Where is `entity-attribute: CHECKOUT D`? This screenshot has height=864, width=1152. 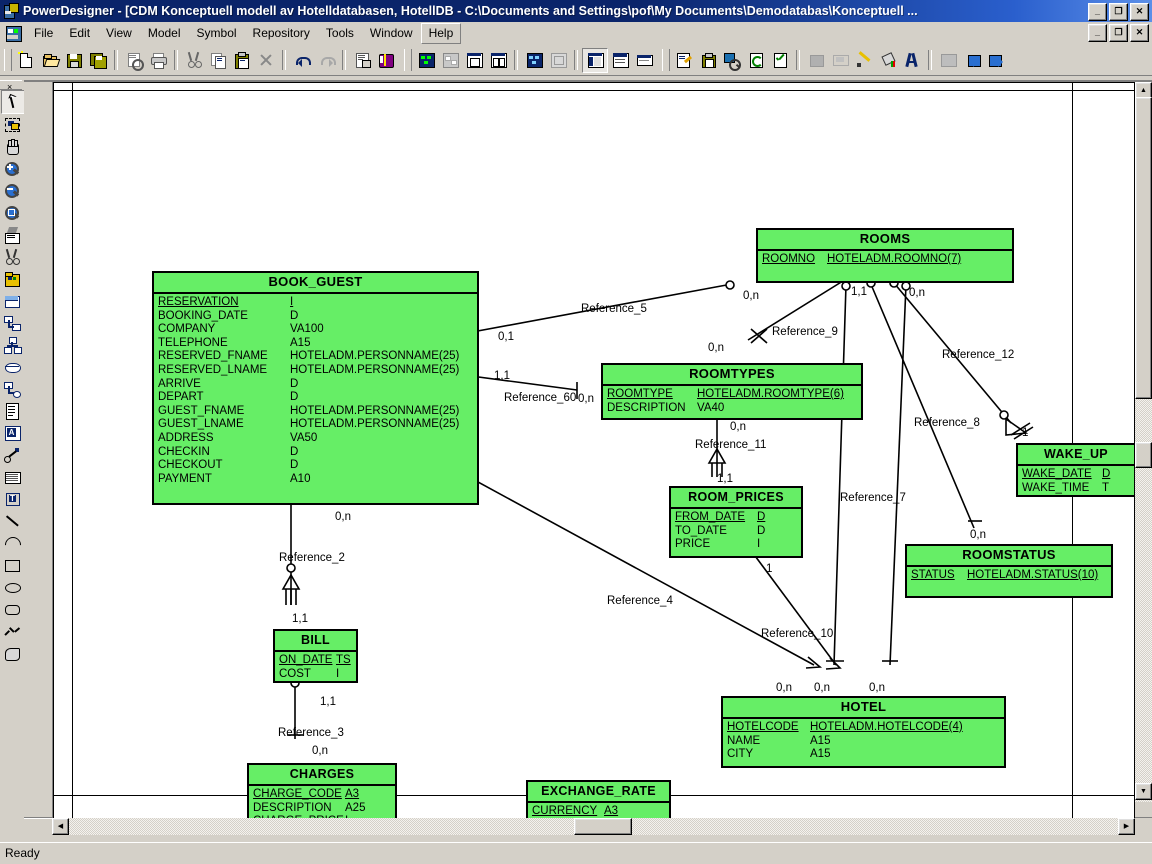
entity-attribute: CHECKOUT D is located at coordinates (315, 466).